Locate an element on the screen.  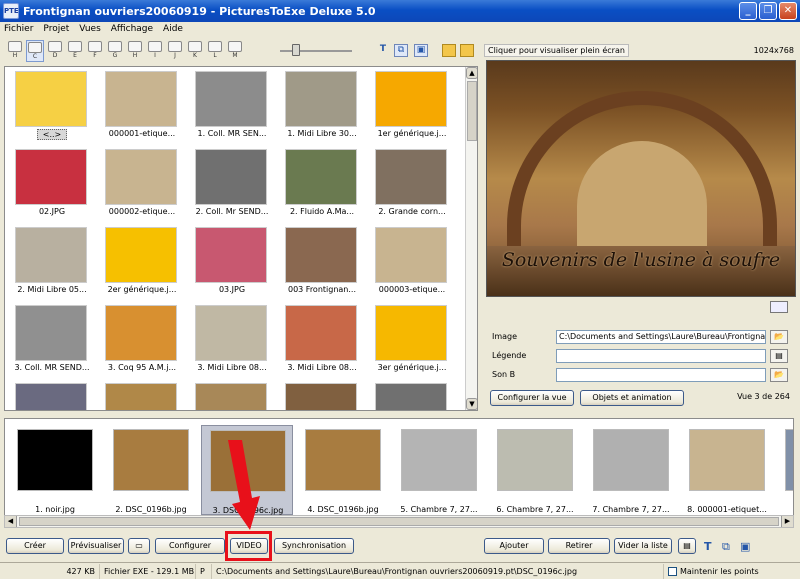
checkbox-icon is located at coordinates (672, 571).